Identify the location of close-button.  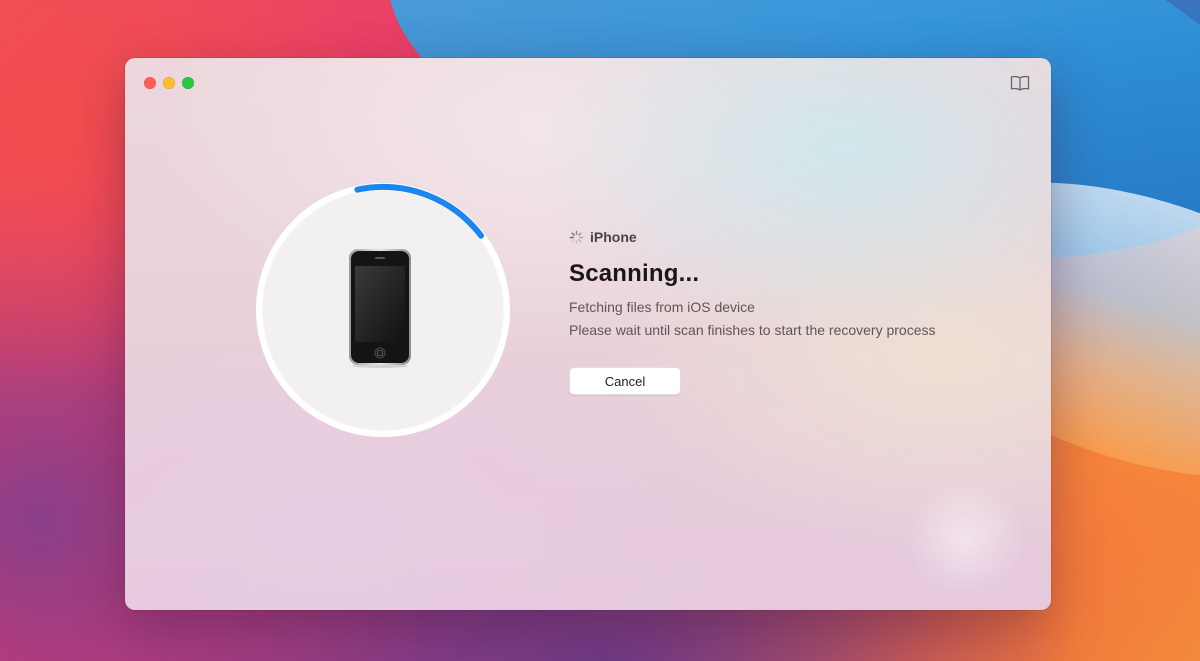
(150, 83).